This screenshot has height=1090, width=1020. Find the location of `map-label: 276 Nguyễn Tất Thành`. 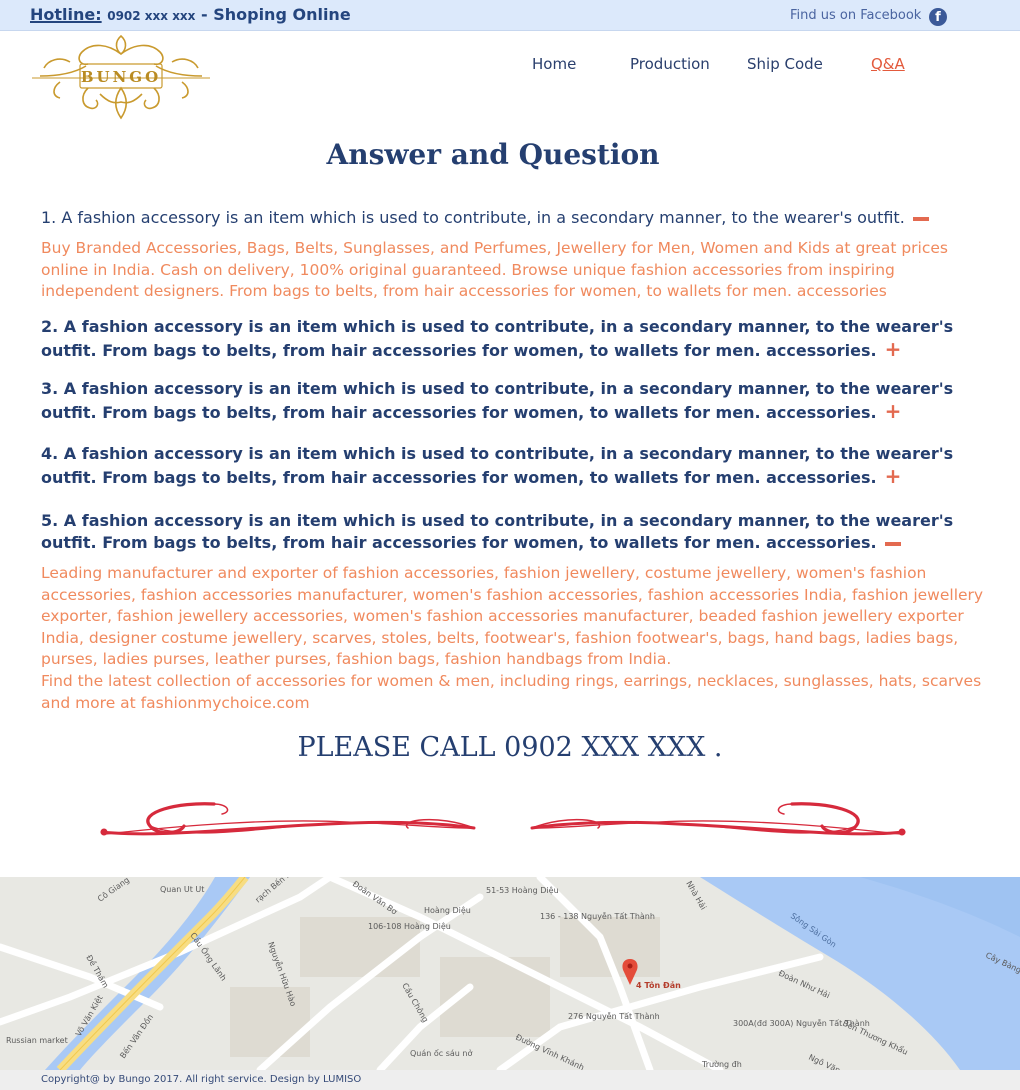

map-label: 276 Nguyễn Tất Thành is located at coordinates (614, 1016).